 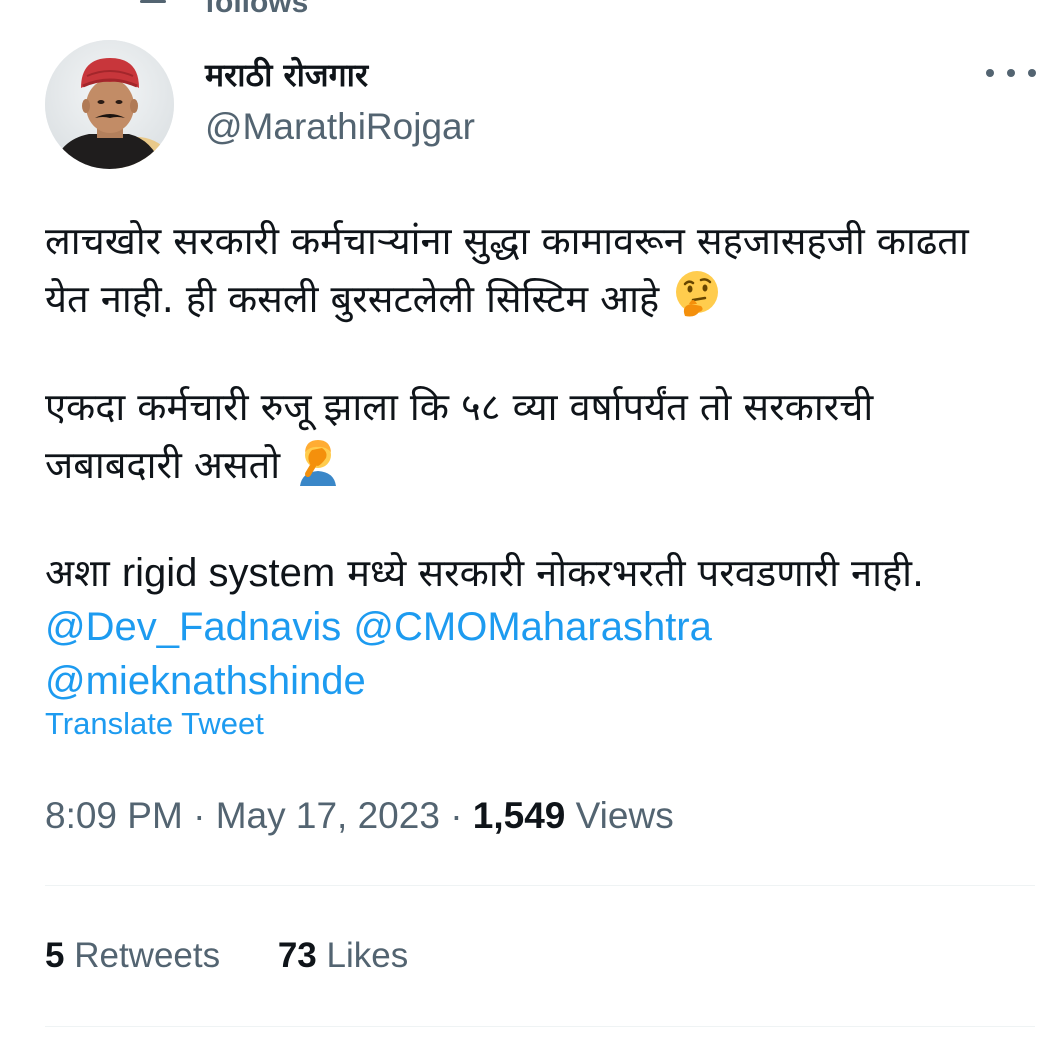 What do you see at coordinates (228, 573) in the screenshot?
I see `tweet-line-3-english: rigid system` at bounding box center [228, 573].